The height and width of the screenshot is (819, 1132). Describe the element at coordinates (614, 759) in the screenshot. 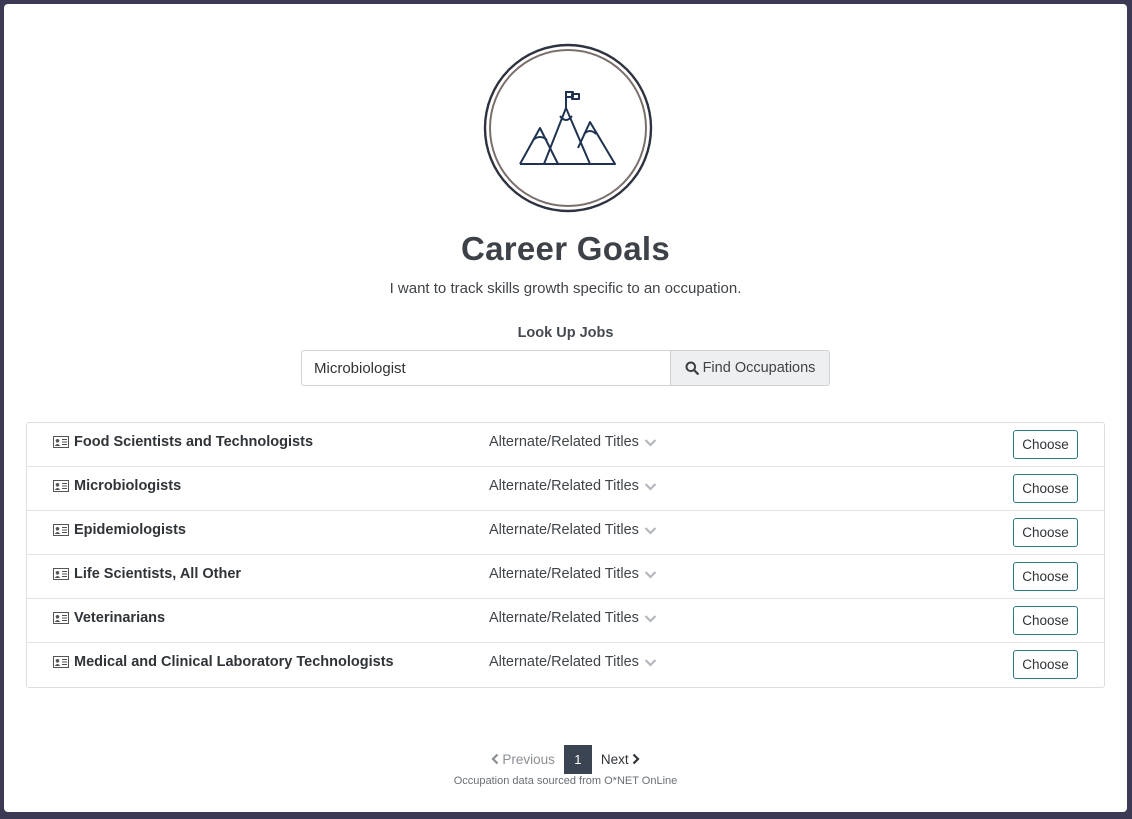

I see `next-label: Next` at that location.